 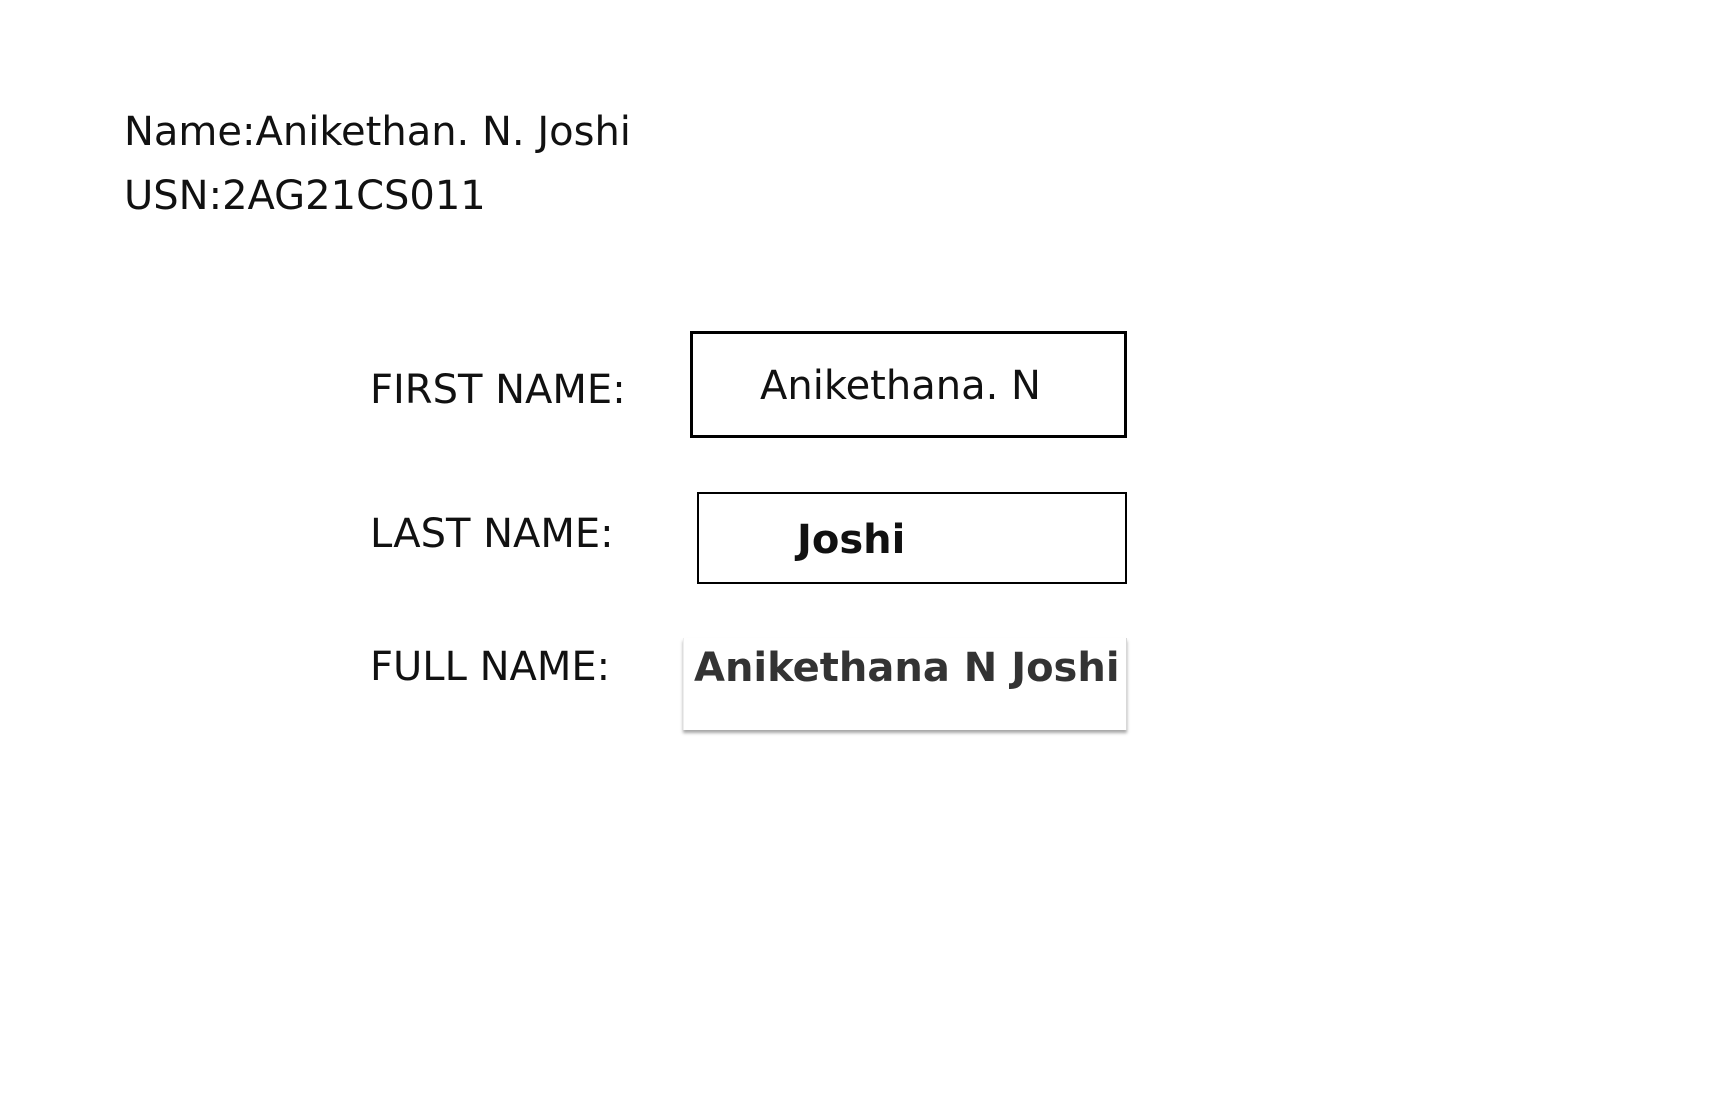 I want to click on last-name-field: Joshi, so click(x=912, y=538).